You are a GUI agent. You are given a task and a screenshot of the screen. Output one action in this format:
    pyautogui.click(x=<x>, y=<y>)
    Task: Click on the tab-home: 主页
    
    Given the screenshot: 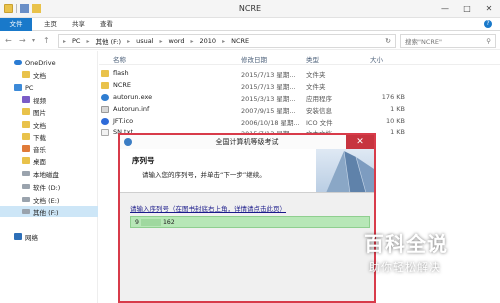 What is the action you would take?
    pyautogui.click(x=50, y=24)
    